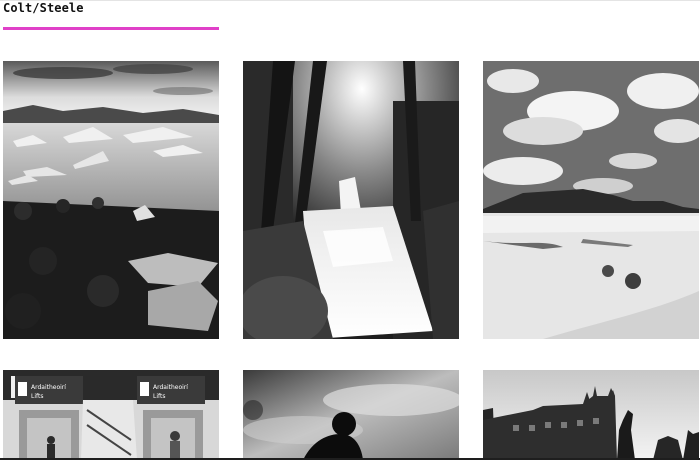 This screenshot has width=700, height=460. Describe the element at coordinates (111, 415) in the screenshot. I see `station-lifts-photo: Ardaitheoirí Lifts Ardaitheoirí Lifts` at that location.